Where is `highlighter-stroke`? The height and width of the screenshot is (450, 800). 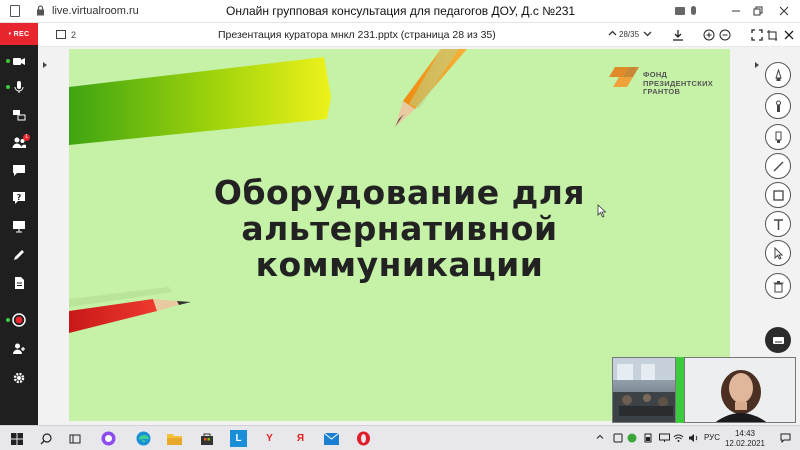
highlighter-stroke is located at coordinates (200, 101).